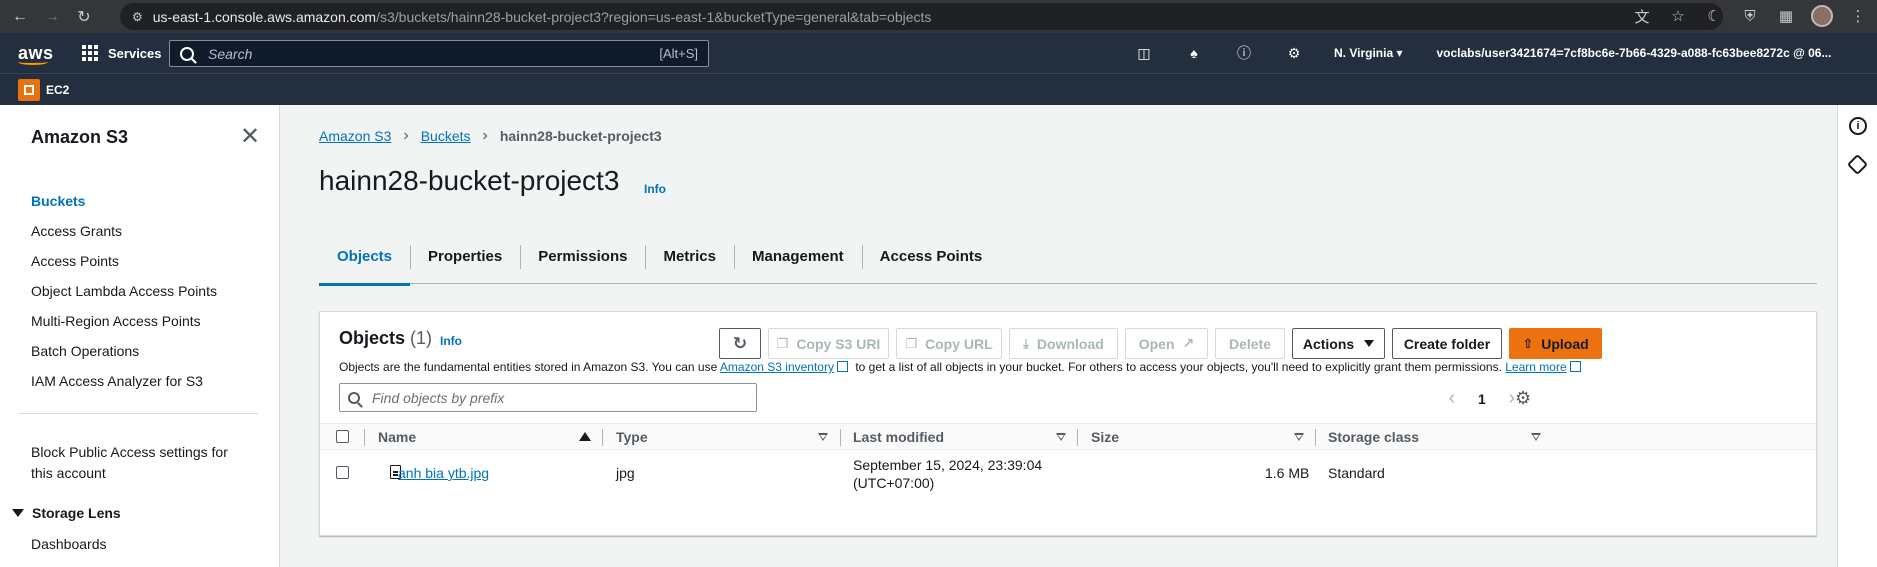 This screenshot has height=567, width=1877. I want to click on external-link-icon, so click(1575, 366).